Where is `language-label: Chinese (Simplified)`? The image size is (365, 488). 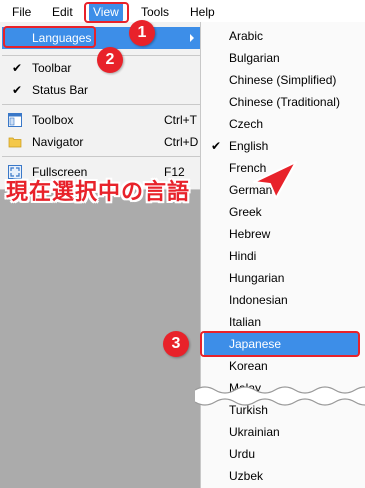 language-label: Chinese (Simplified) is located at coordinates (283, 80).